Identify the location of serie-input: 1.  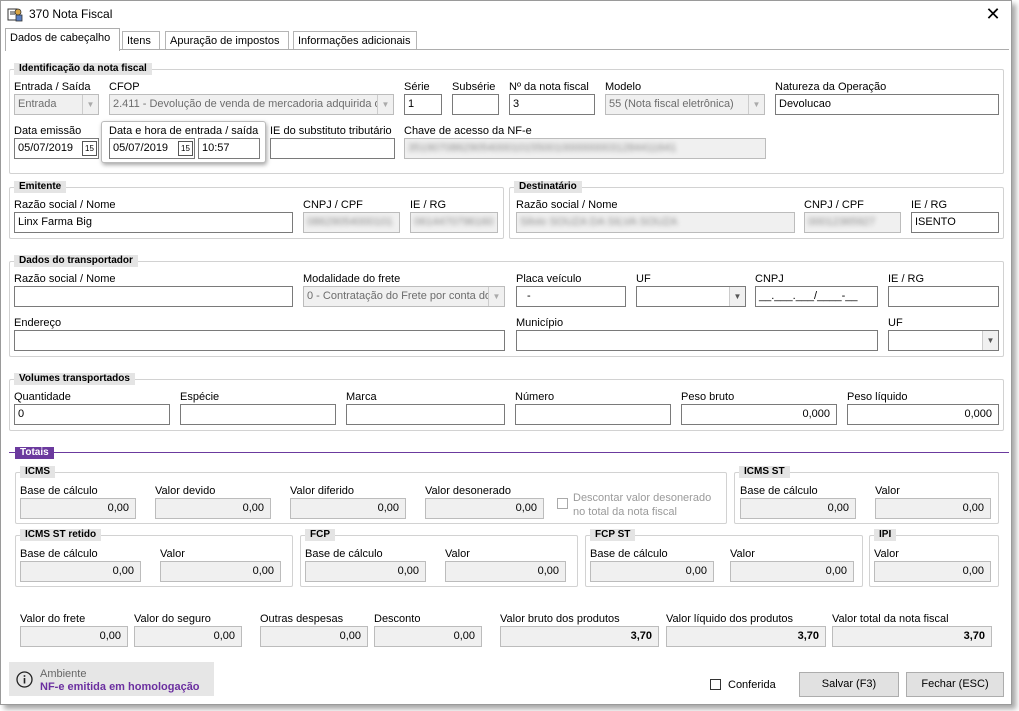
(423, 104).